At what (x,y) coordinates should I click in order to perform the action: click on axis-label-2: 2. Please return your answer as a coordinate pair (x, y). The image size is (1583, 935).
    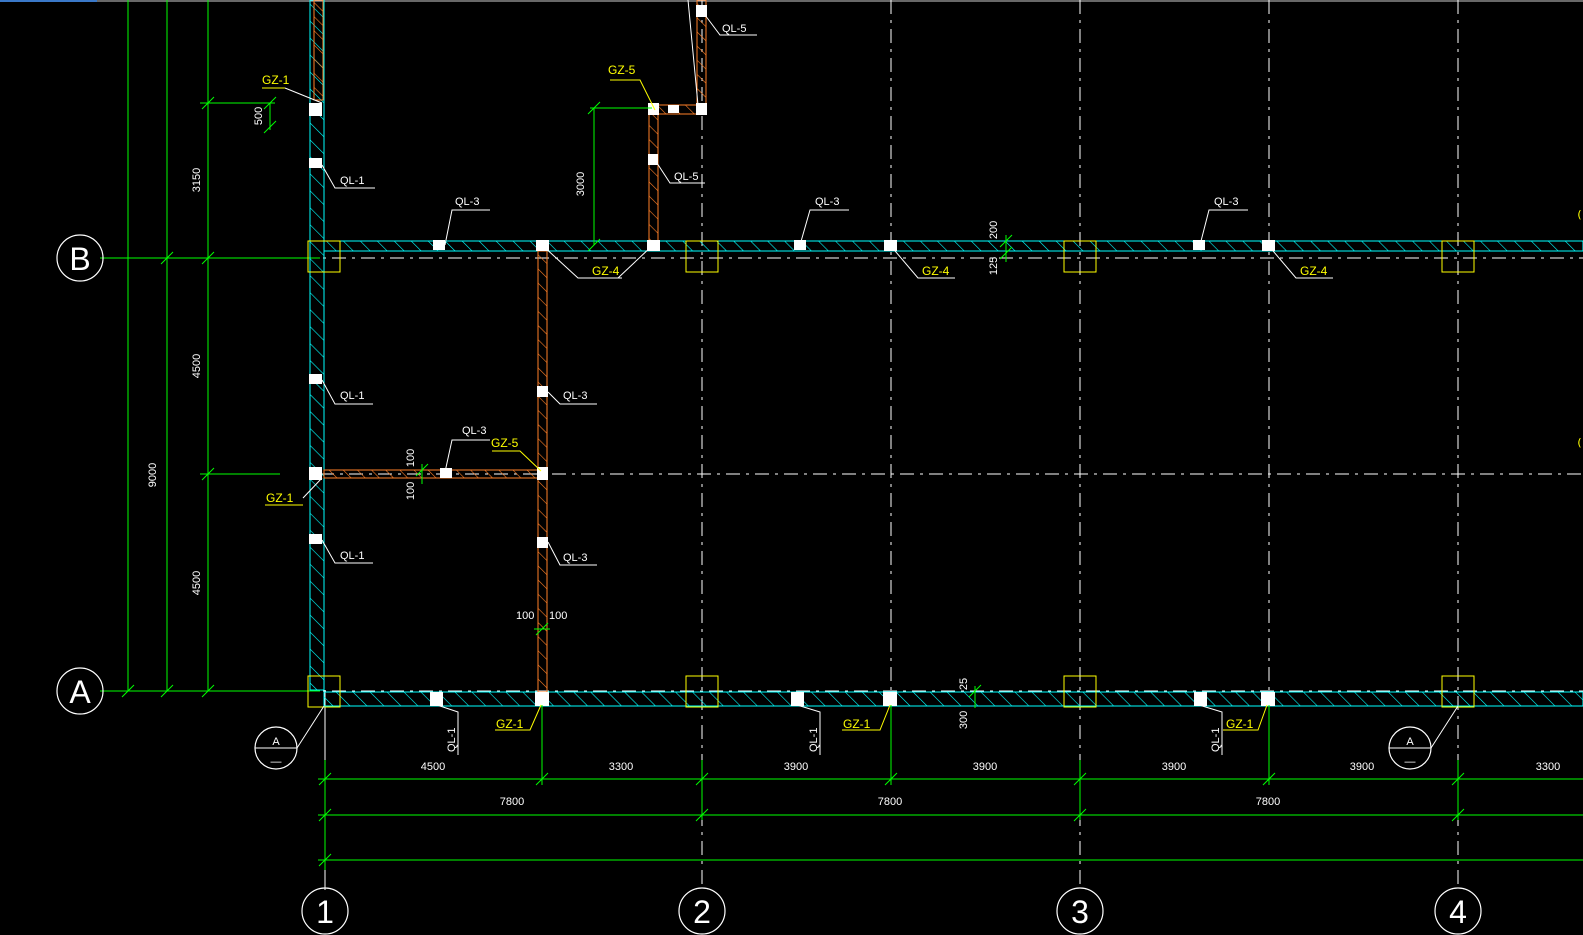
    Looking at the image, I should click on (702, 912).